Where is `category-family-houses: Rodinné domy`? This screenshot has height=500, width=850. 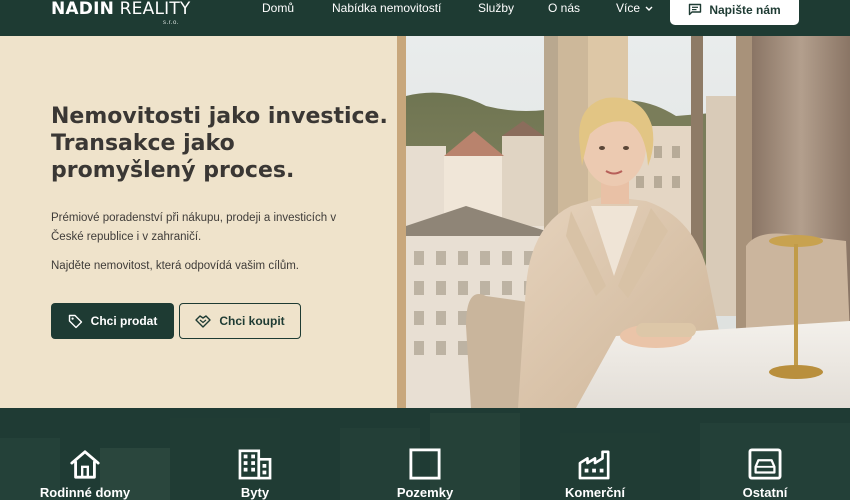
category-family-houses: Rodinné domy is located at coordinates (85, 454).